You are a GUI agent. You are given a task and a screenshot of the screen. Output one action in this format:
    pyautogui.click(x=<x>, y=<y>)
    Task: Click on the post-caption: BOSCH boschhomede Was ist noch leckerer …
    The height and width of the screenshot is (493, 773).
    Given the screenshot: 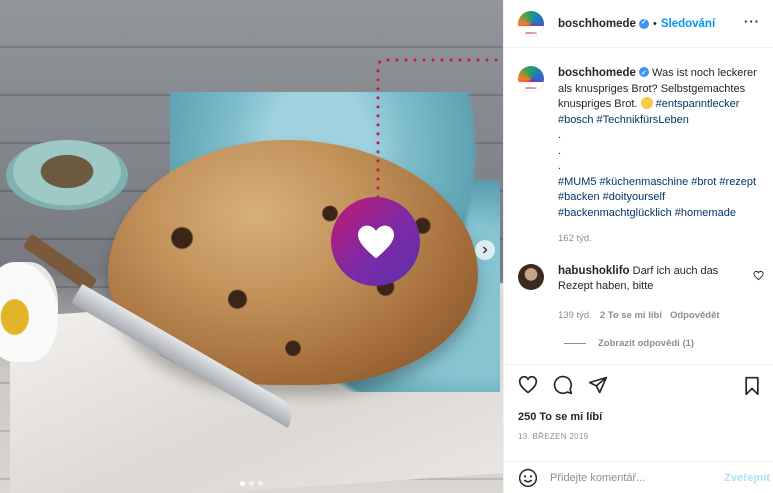 What is the action you would take?
    pyautogui.click(x=643, y=156)
    